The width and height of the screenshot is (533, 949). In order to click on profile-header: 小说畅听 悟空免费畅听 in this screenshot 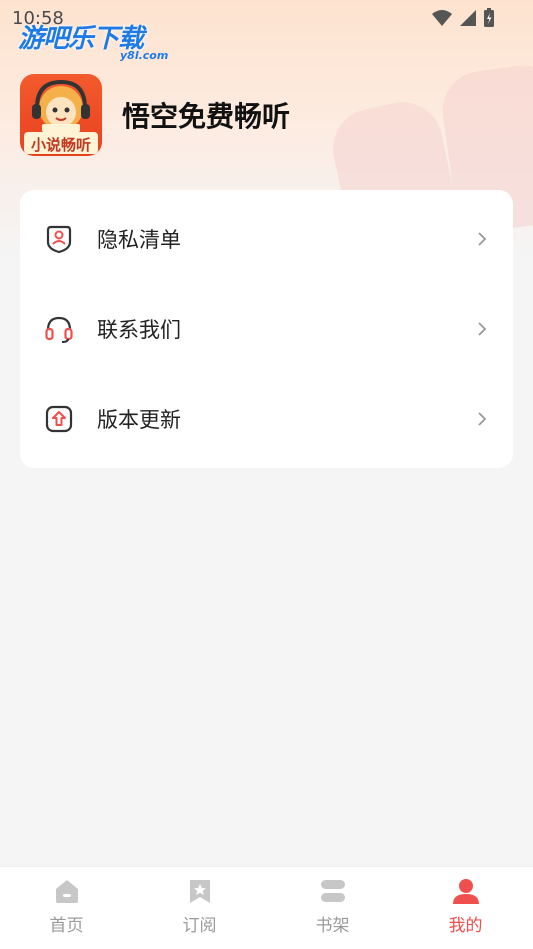, I will do `click(155, 115)`.